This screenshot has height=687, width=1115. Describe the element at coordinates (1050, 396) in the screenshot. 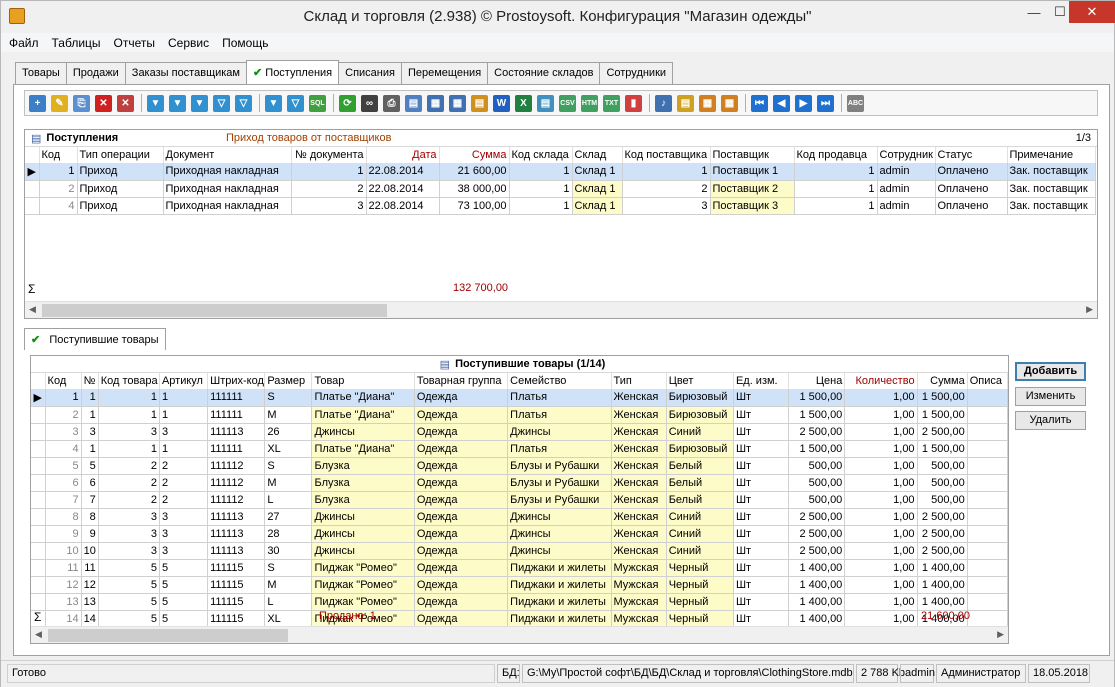

I see `edit-button: Изменить` at that location.